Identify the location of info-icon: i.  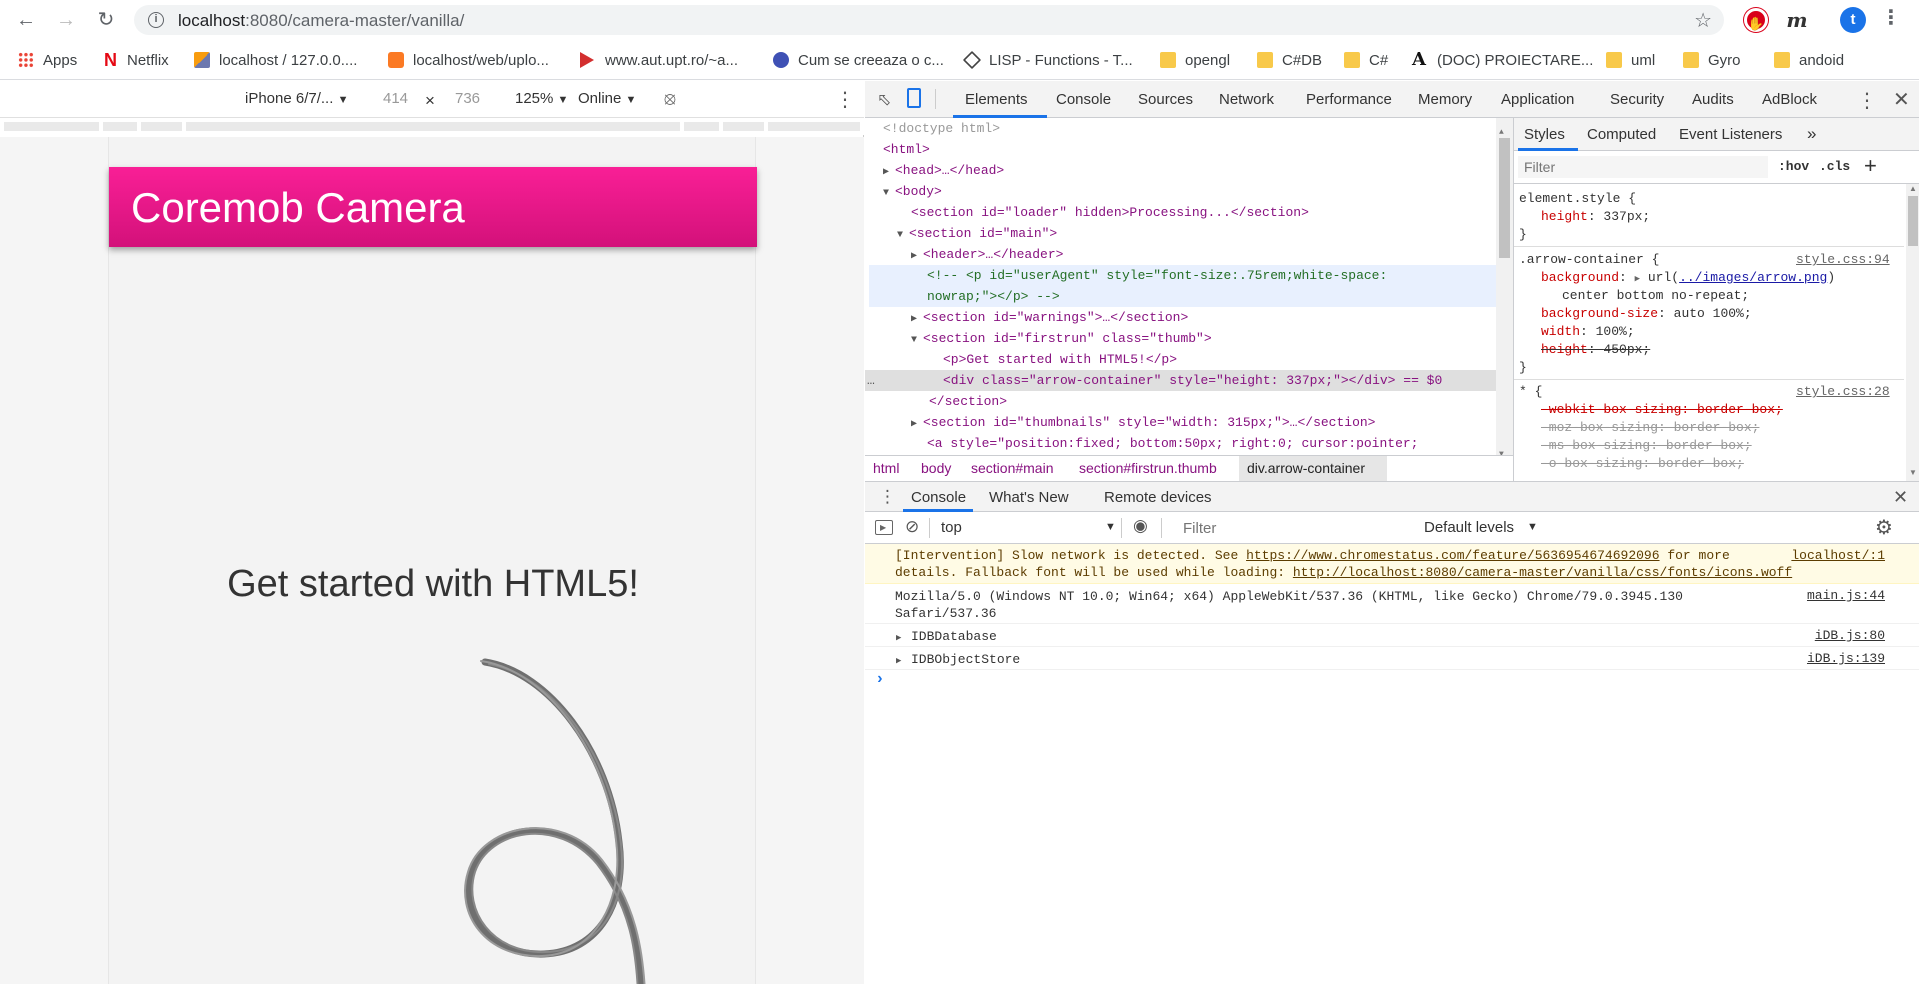
(156, 20).